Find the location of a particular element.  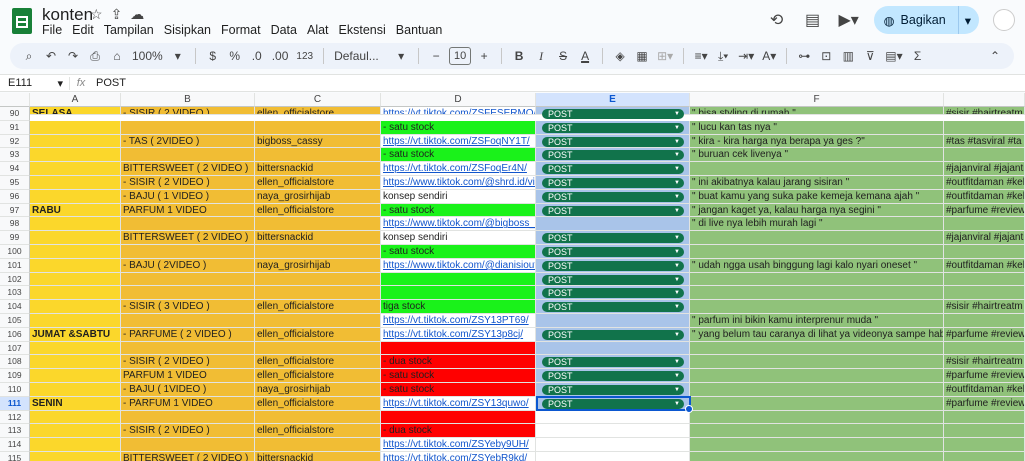

font-size-increase-button: + is located at coordinates (484, 56).